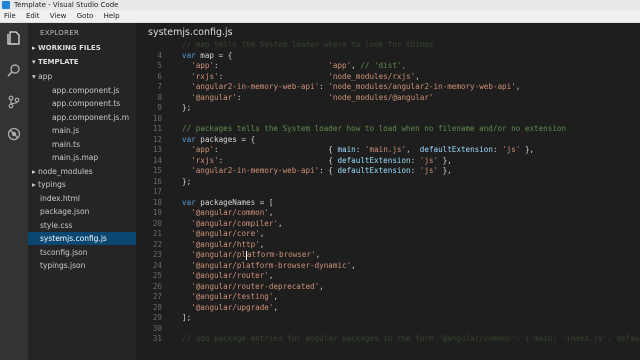 Image resolution: width=640 pixels, height=360 pixels. I want to click on tree-item-label: main.js, so click(66, 130).